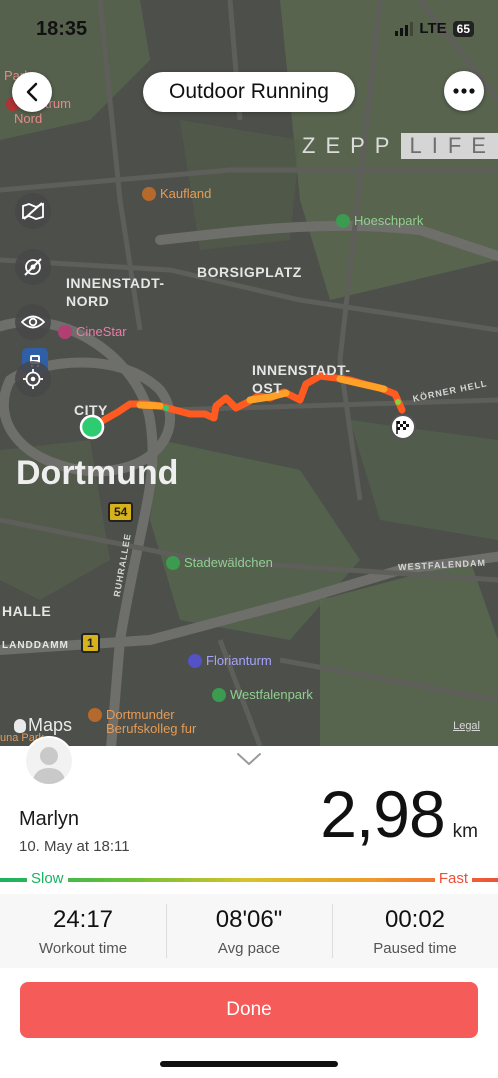 The height and width of the screenshot is (1078, 498). I want to click on school-icon, so click(95, 715).